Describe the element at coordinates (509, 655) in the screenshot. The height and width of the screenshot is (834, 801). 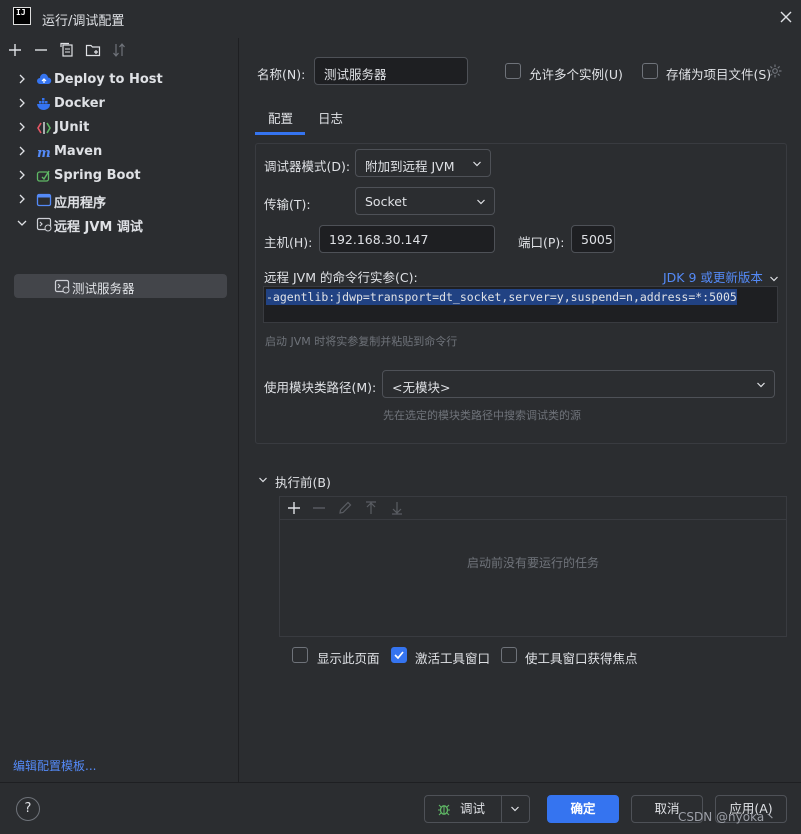
I see `focus-tool-window-checkbox` at that location.